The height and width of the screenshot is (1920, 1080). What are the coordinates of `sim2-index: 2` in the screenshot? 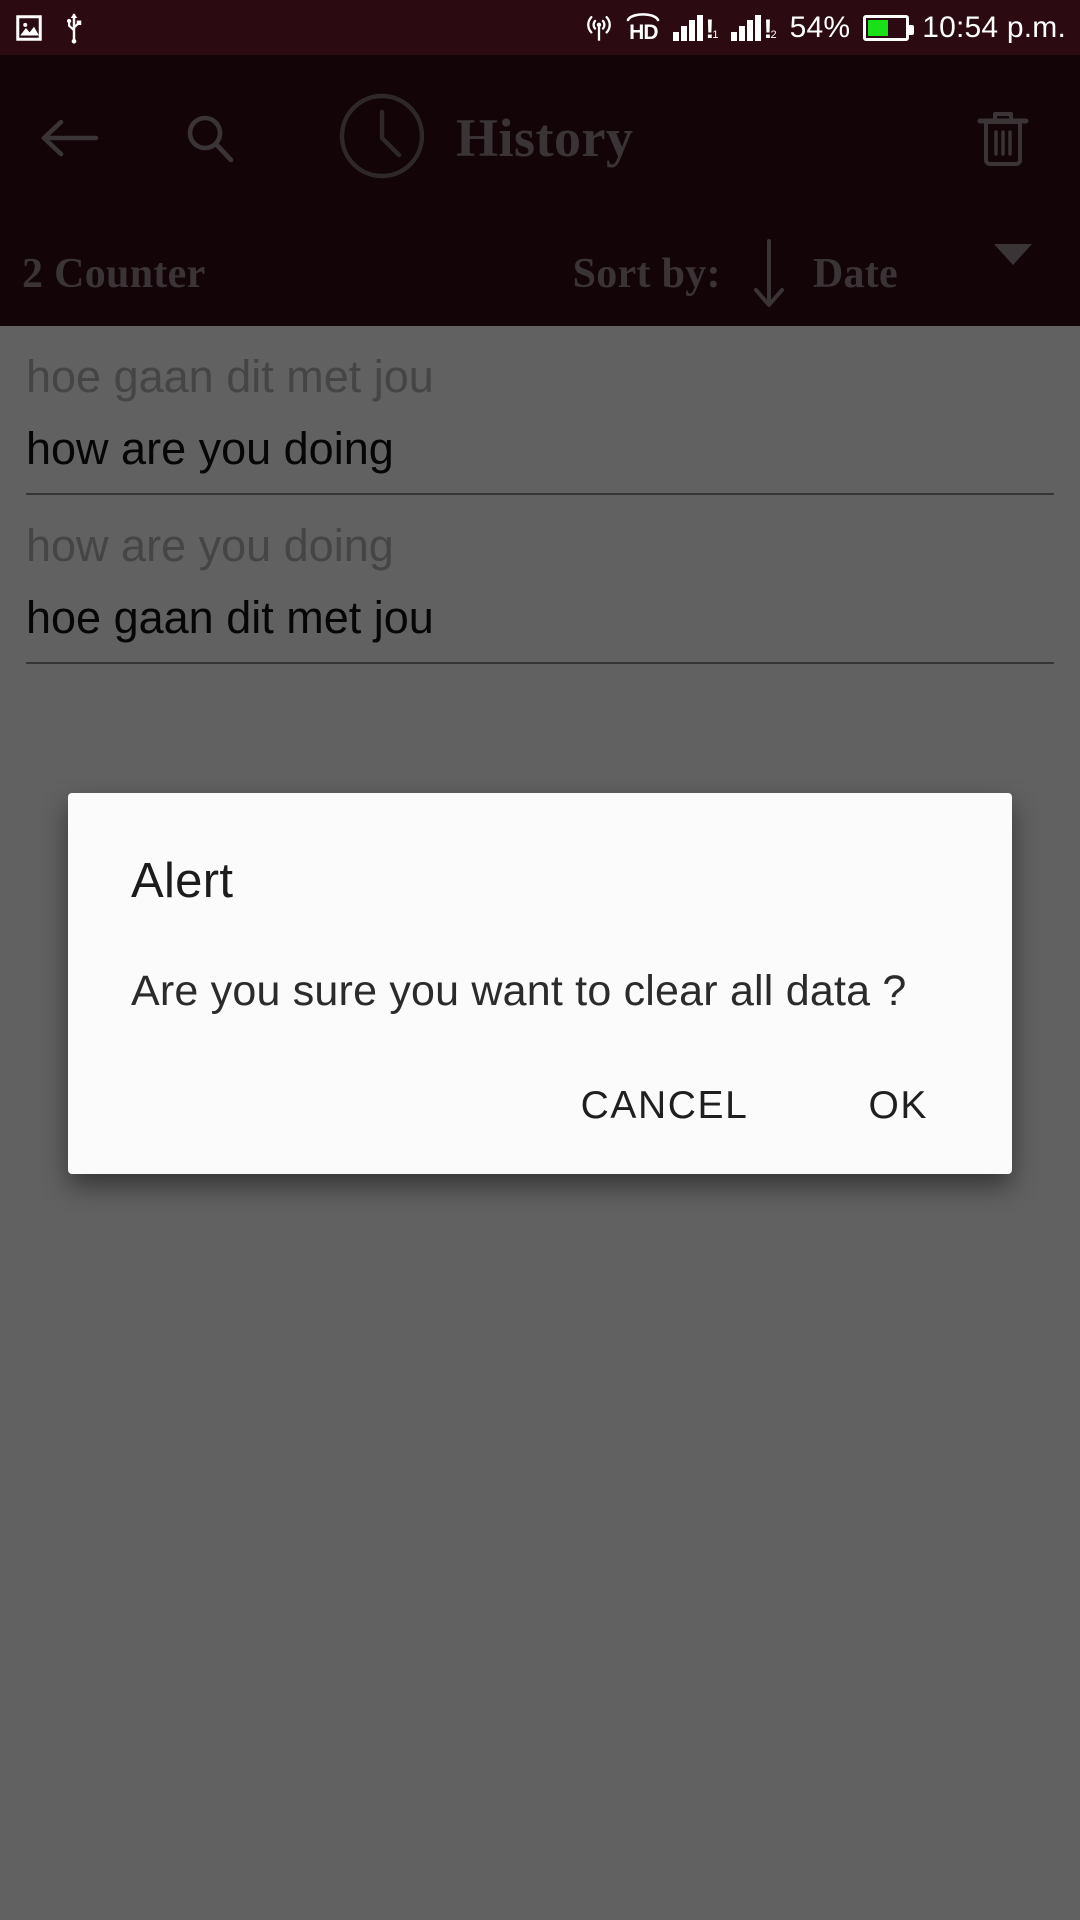 It's located at (773, 34).